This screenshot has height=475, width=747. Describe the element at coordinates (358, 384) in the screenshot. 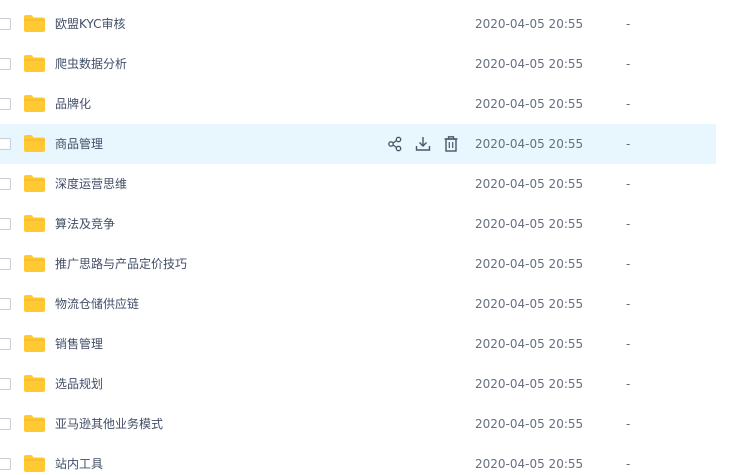

I see `list-item: 选品规划 2020-04-05 20:55 -` at that location.